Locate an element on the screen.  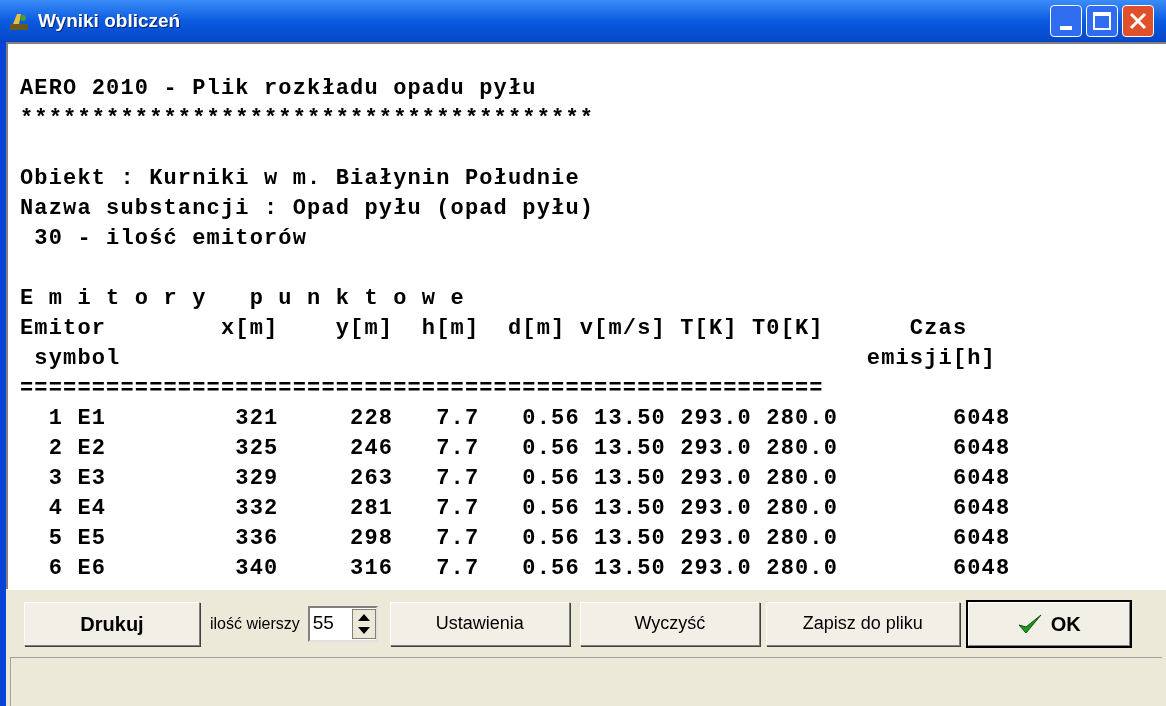
toolbar-button: Wyczyść is located at coordinates (669, 623).